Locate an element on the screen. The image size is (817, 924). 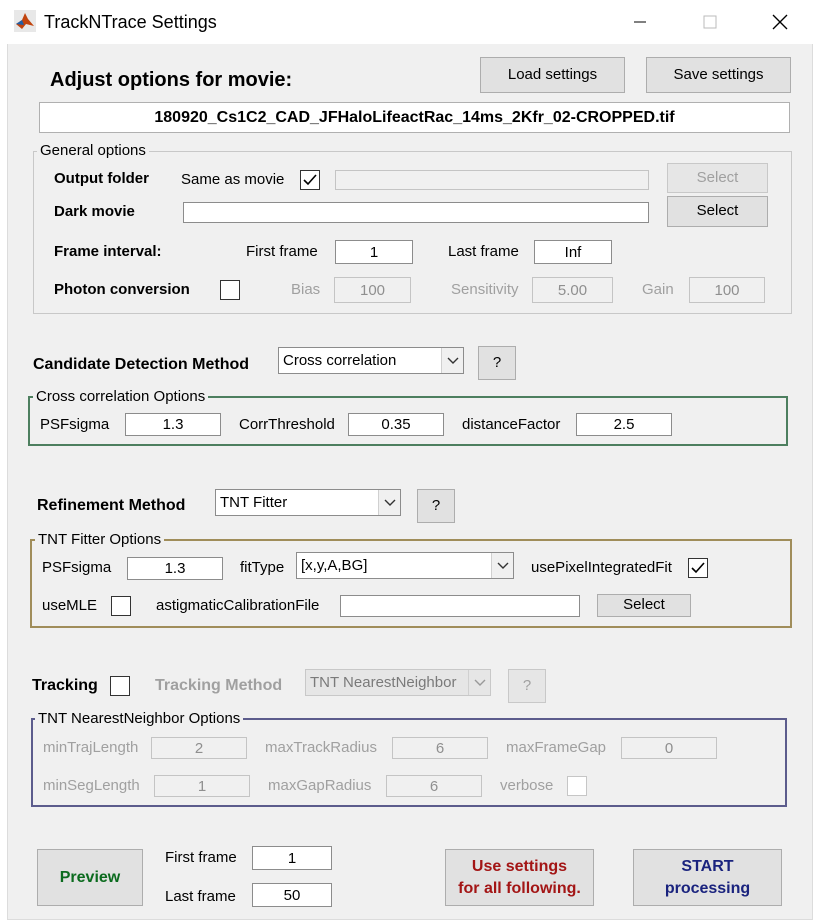
tracking-label: Tracking is located at coordinates (65, 685).